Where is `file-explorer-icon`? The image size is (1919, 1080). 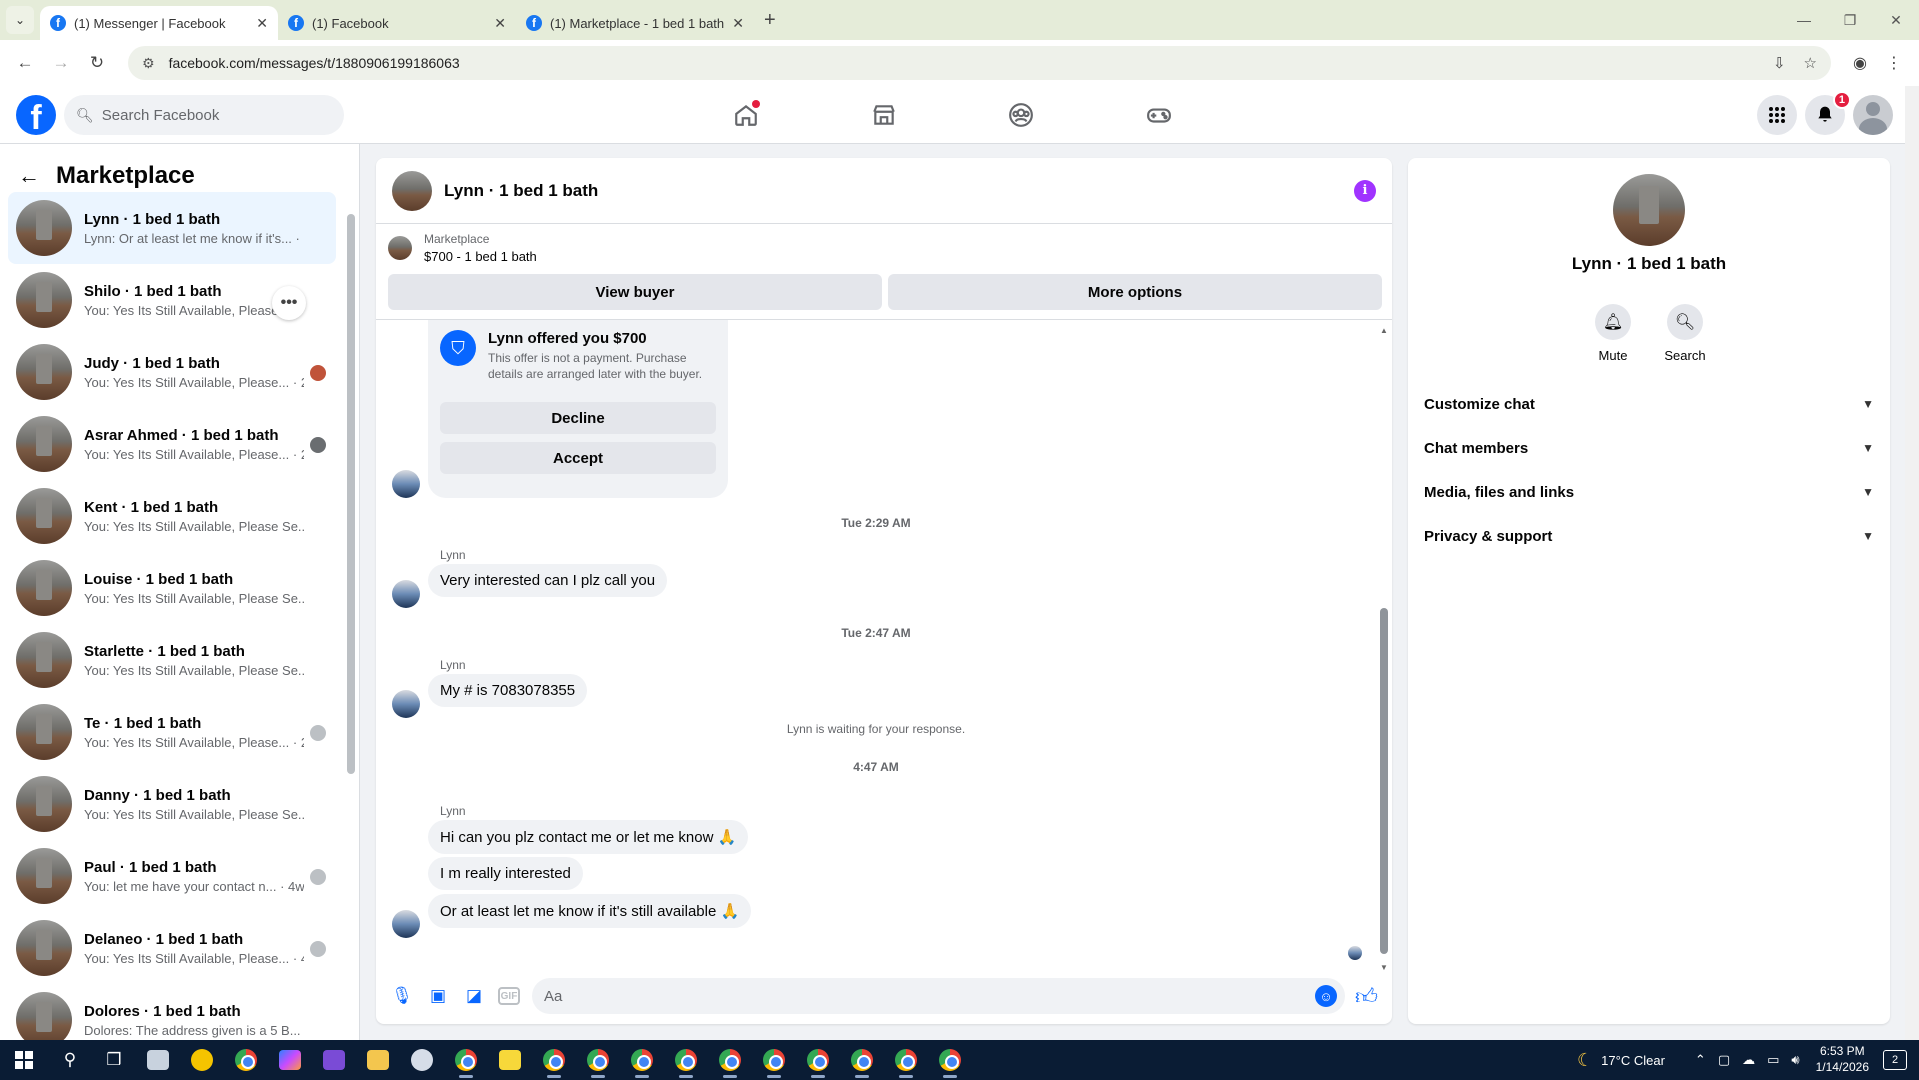 file-explorer-icon is located at coordinates (378, 1060).